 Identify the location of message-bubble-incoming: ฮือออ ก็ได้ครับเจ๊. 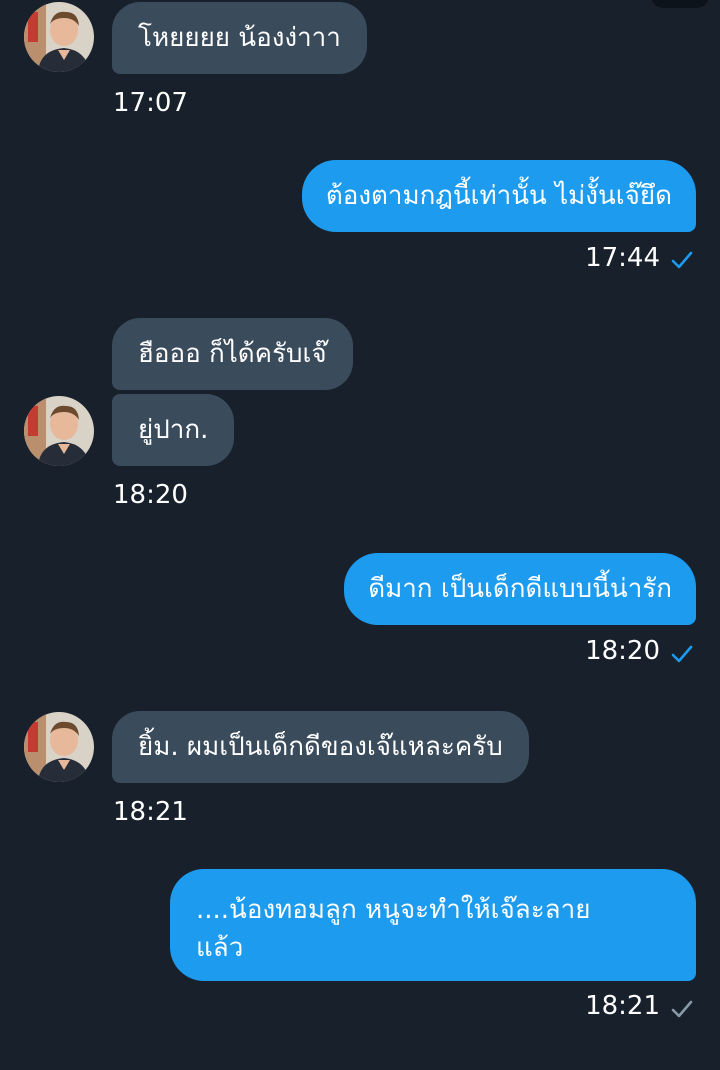
(232, 354).